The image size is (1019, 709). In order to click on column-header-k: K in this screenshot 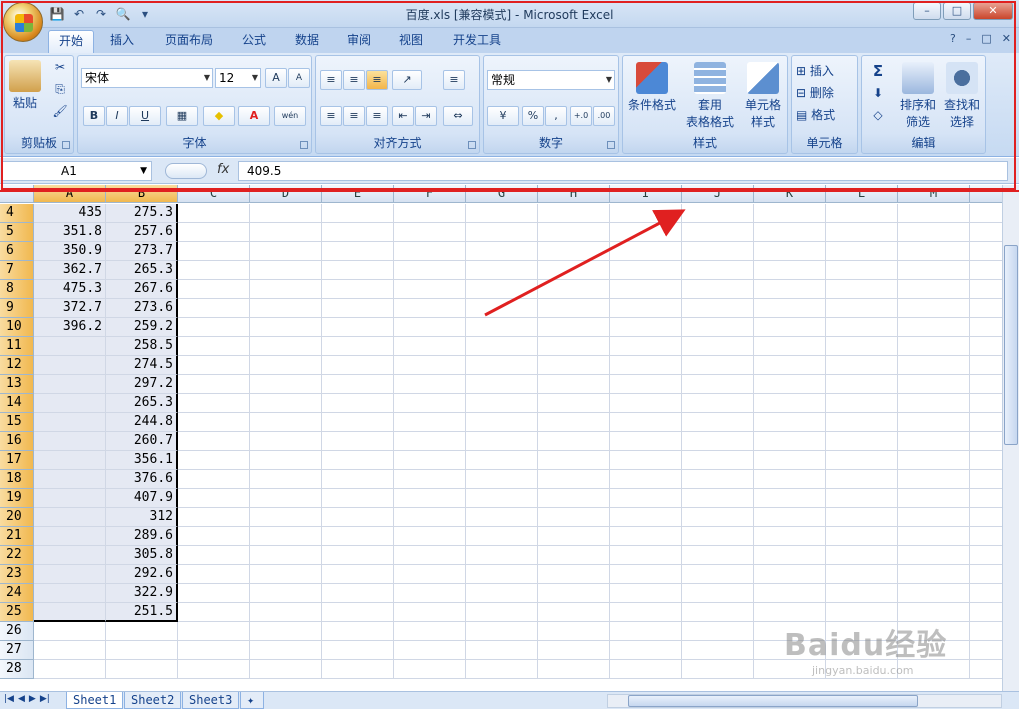, I will do `click(790, 194)`.